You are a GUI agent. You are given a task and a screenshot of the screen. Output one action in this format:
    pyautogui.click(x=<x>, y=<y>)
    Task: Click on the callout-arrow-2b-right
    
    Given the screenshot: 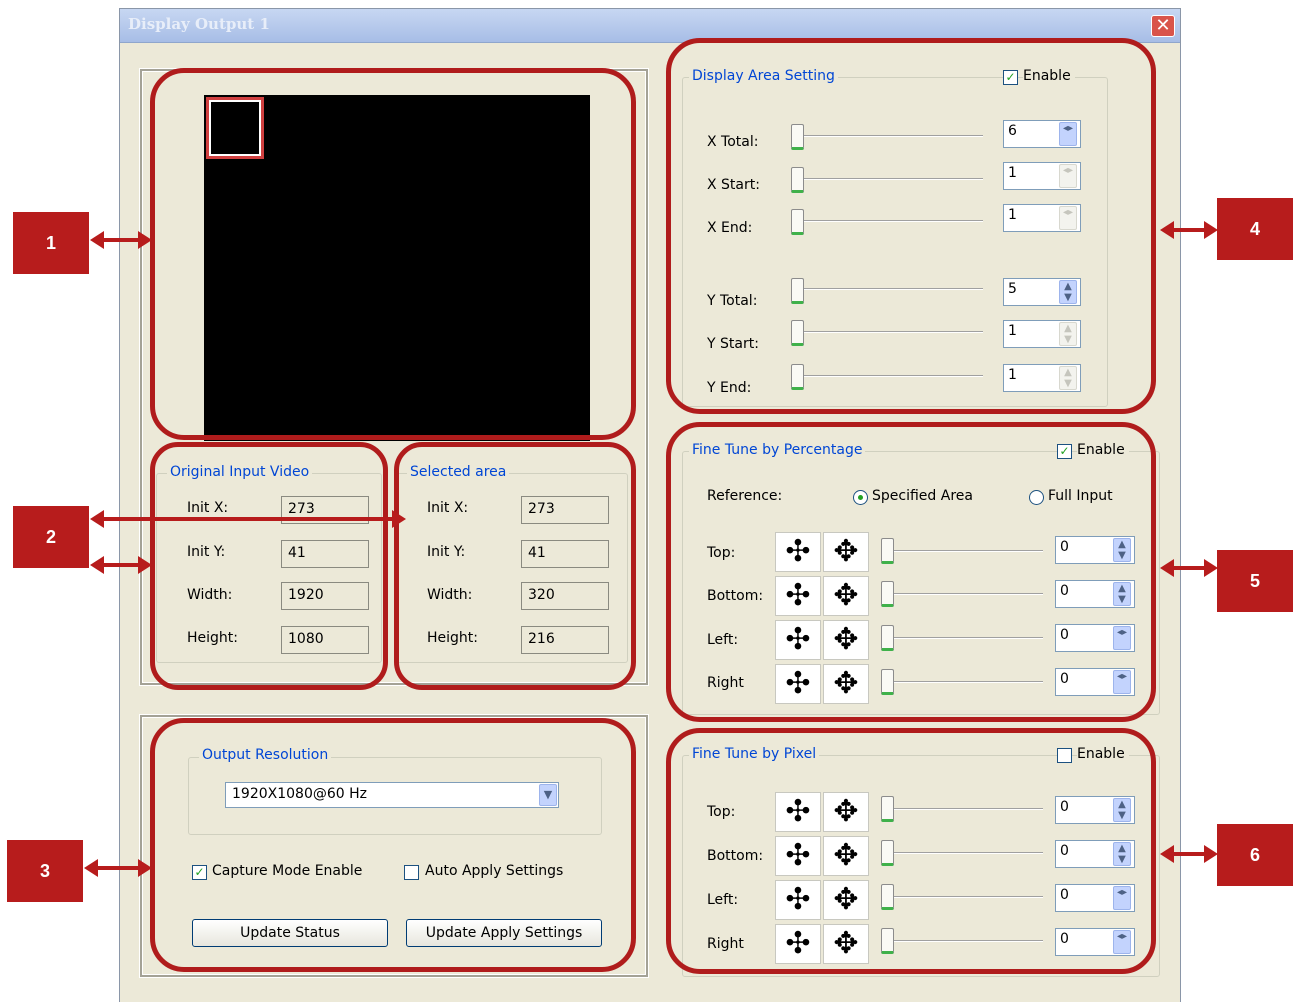 What is the action you would take?
    pyautogui.click(x=145, y=565)
    